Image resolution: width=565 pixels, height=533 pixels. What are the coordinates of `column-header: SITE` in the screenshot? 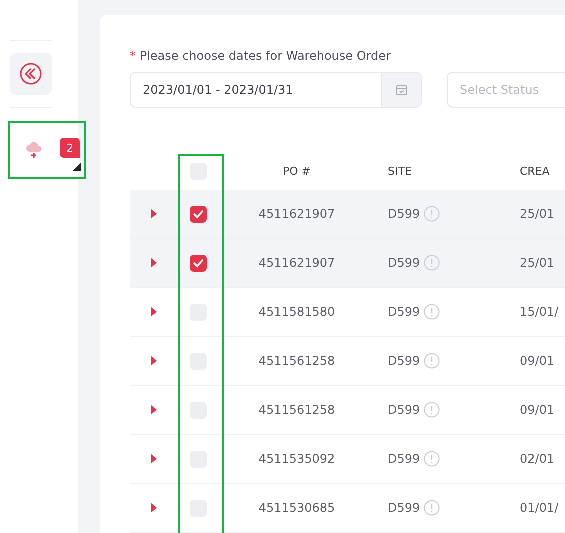 It's located at (400, 171).